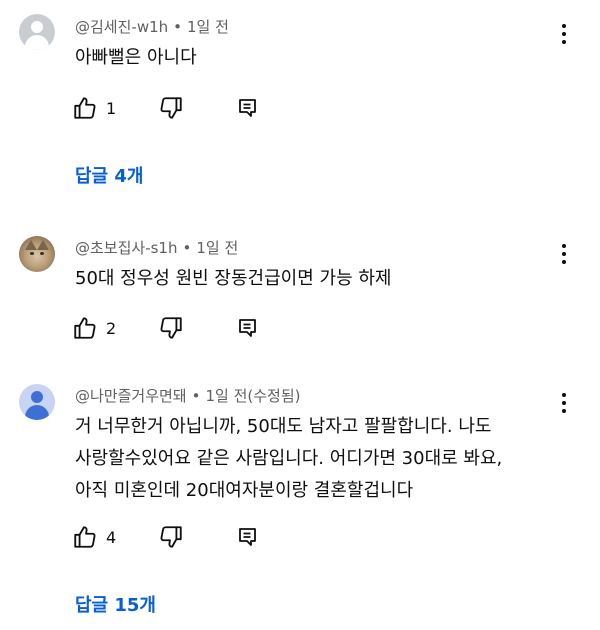 The image size is (600, 630). Describe the element at coordinates (111, 328) in the screenshot. I see `like-count: 2` at that location.